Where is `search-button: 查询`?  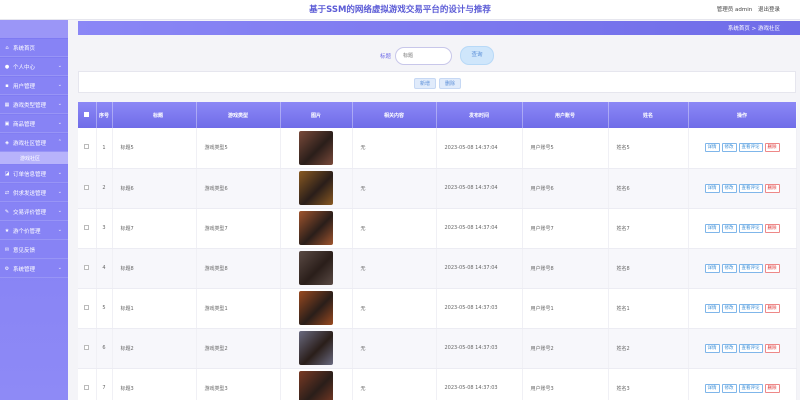
search-button: 查询 is located at coordinates (477, 55).